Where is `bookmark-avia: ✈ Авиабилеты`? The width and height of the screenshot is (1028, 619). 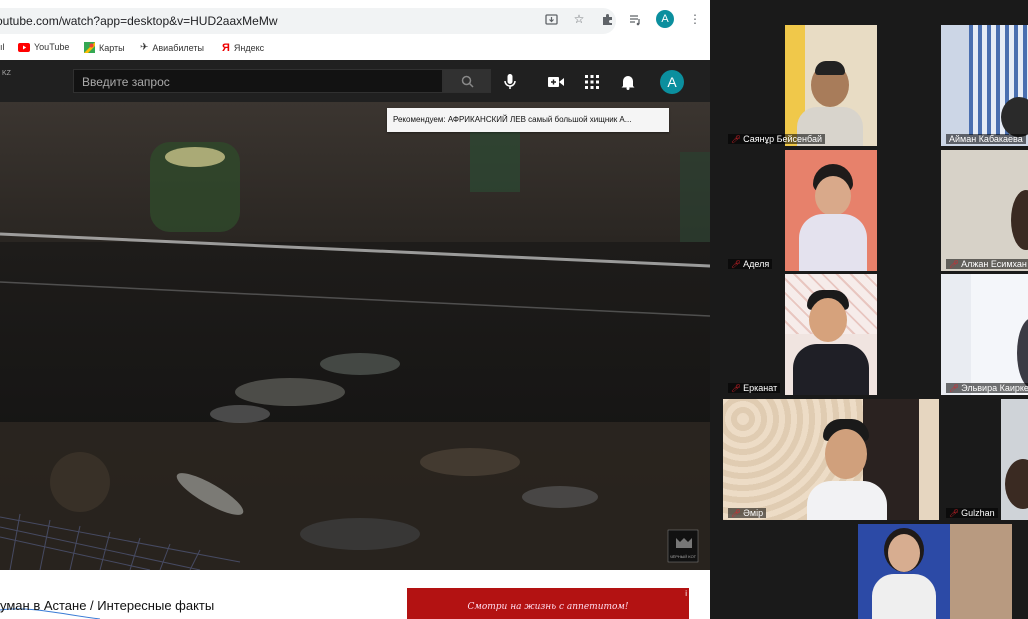
bookmark-avia: ✈ Авиабилеты is located at coordinates (172, 47).